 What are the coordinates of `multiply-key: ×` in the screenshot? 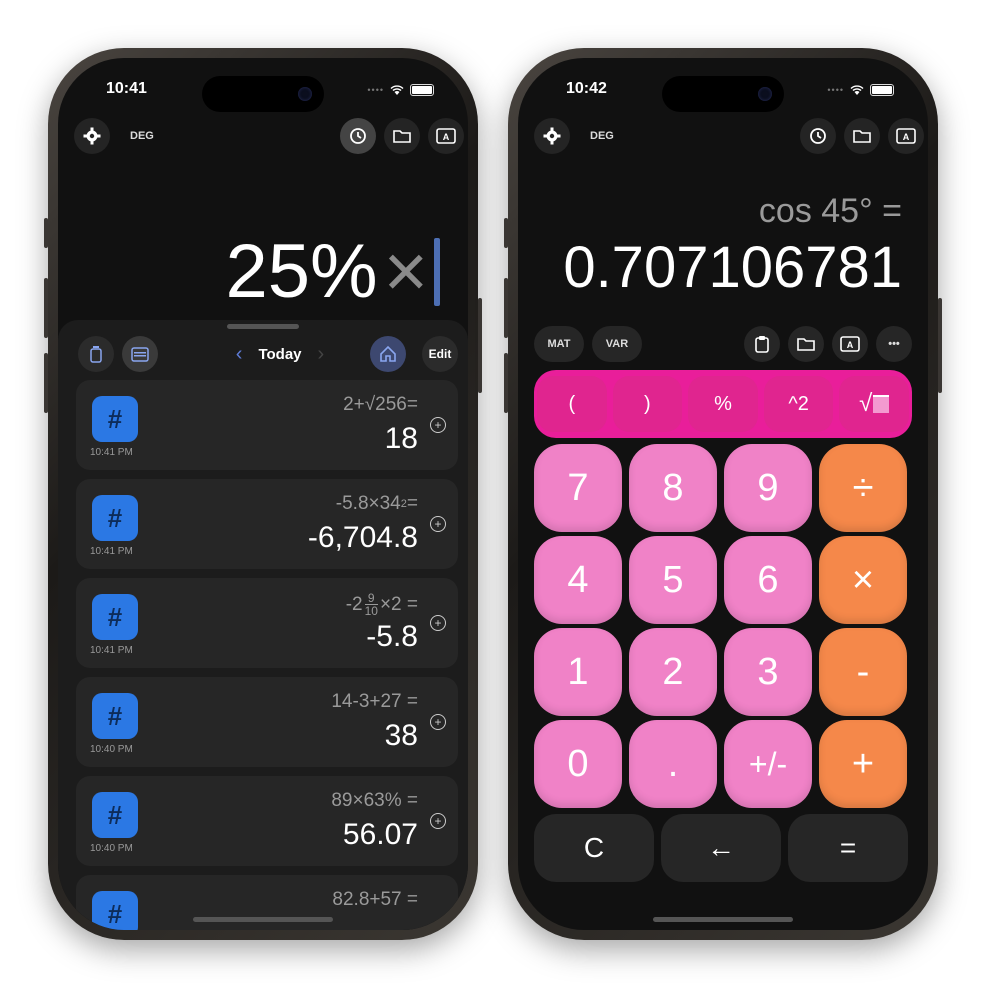 It's located at (863, 580).